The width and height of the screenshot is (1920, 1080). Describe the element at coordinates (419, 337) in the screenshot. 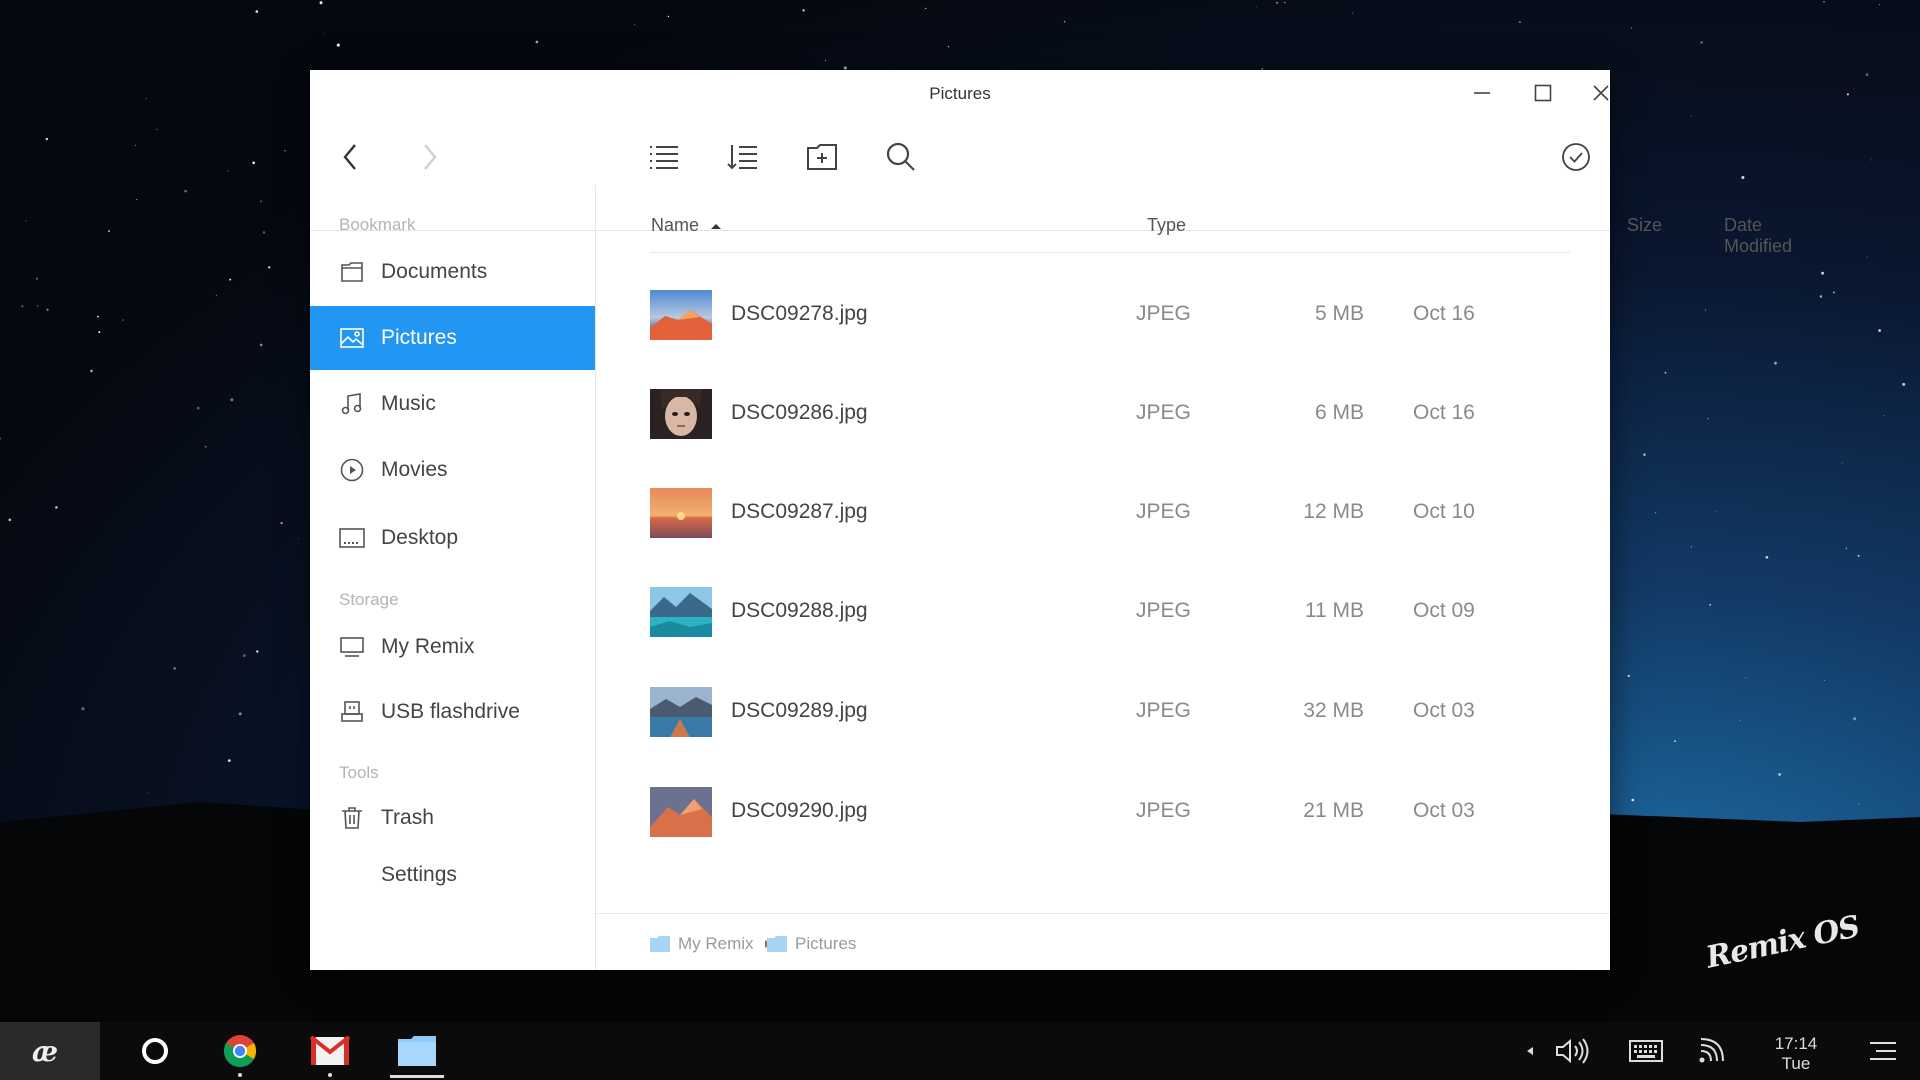

I see `sidebar-item-label: Pictures` at that location.